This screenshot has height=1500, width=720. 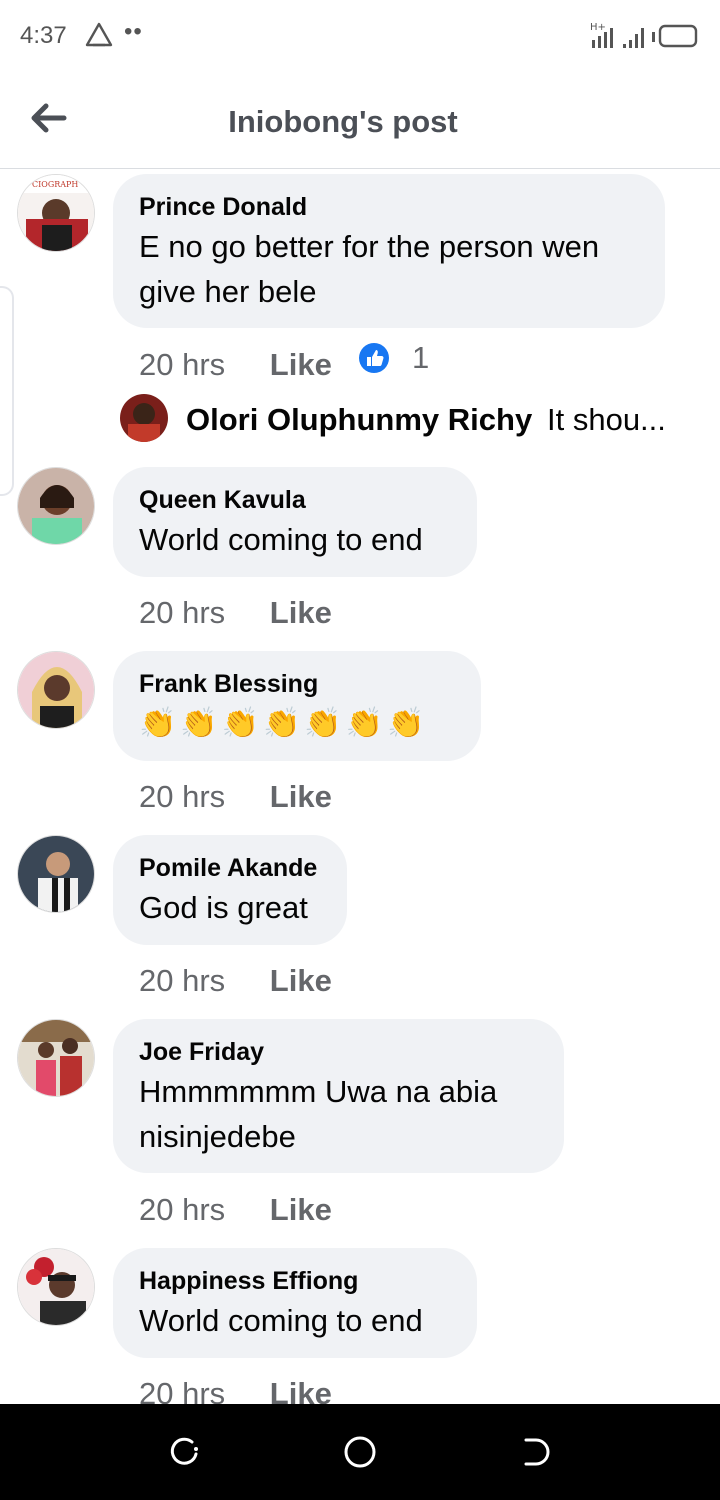 I want to click on comment-author: Happiness Effiong, so click(x=295, y=1281).